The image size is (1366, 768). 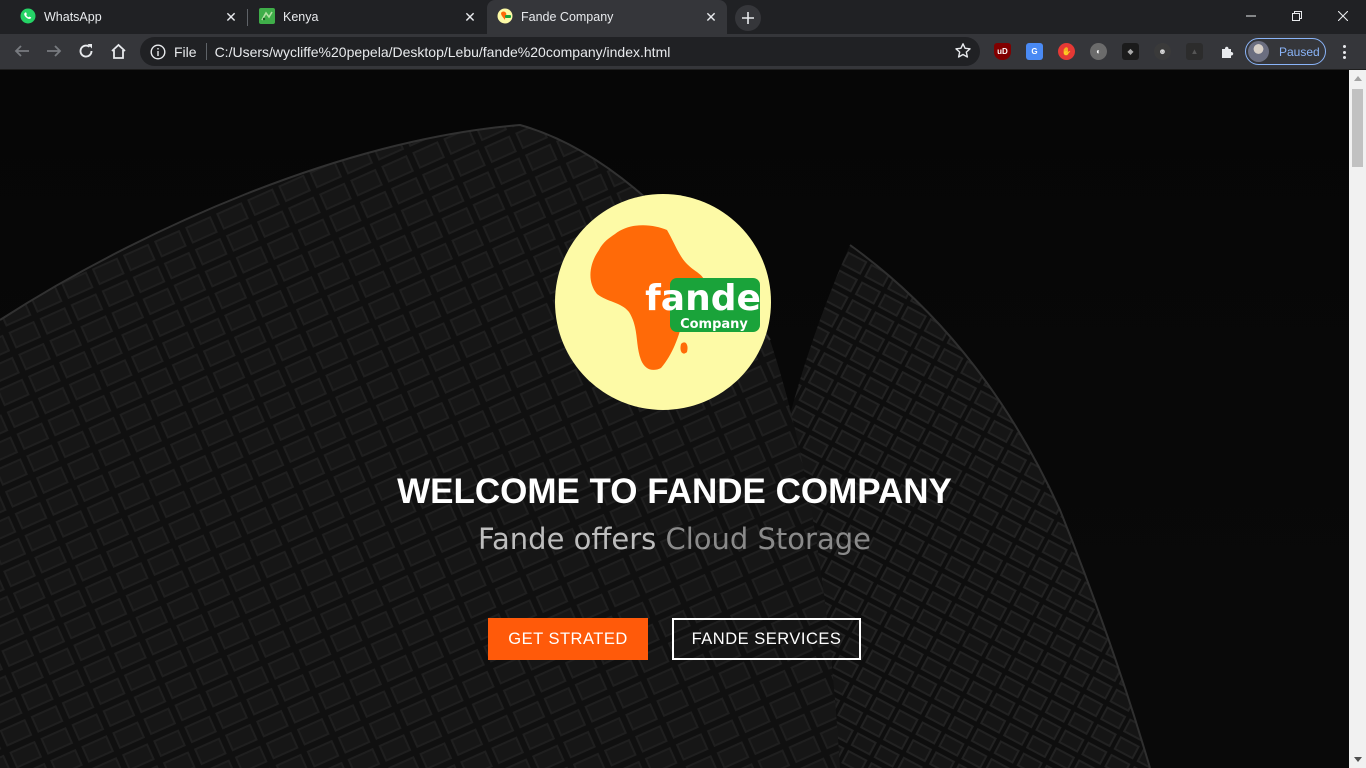 I want to click on new-tab-button, so click(x=748, y=18).